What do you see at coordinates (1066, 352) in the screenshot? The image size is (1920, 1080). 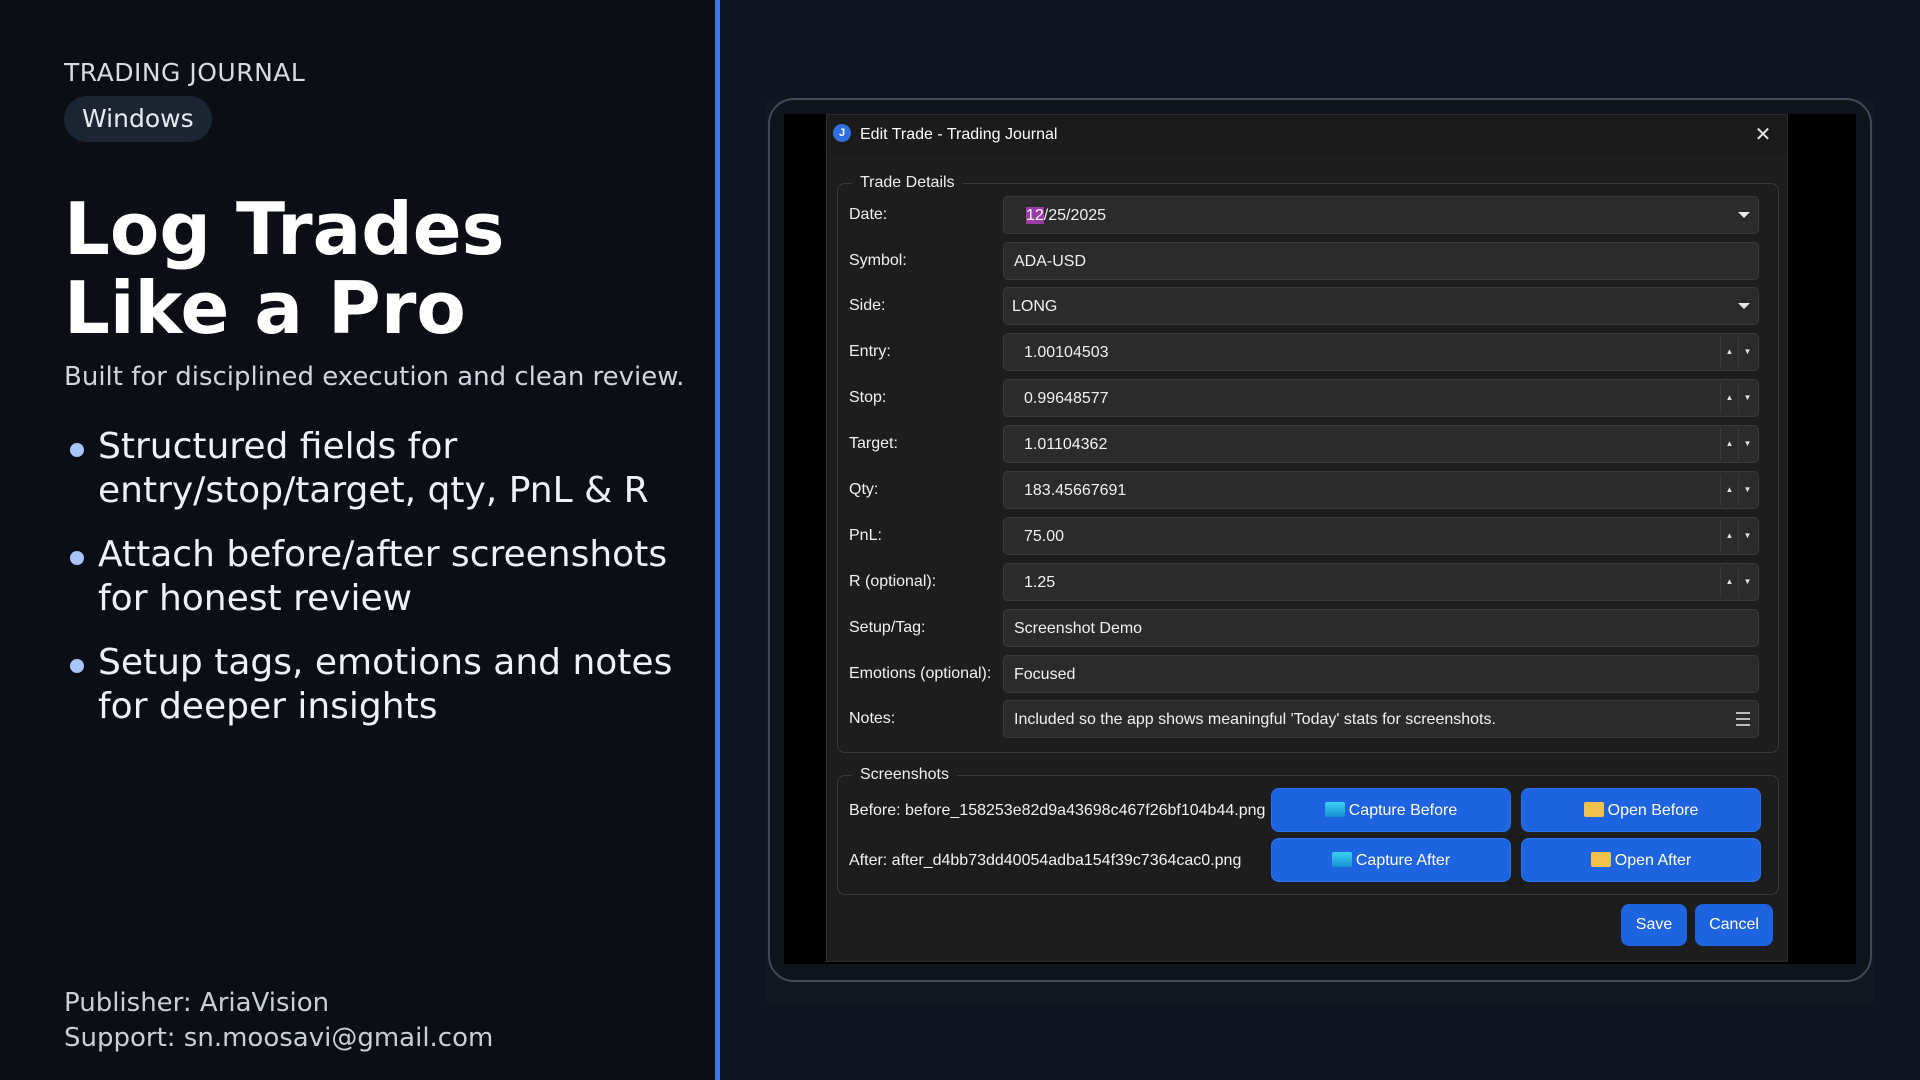 I see `entry-value: 1.00104503` at bounding box center [1066, 352].